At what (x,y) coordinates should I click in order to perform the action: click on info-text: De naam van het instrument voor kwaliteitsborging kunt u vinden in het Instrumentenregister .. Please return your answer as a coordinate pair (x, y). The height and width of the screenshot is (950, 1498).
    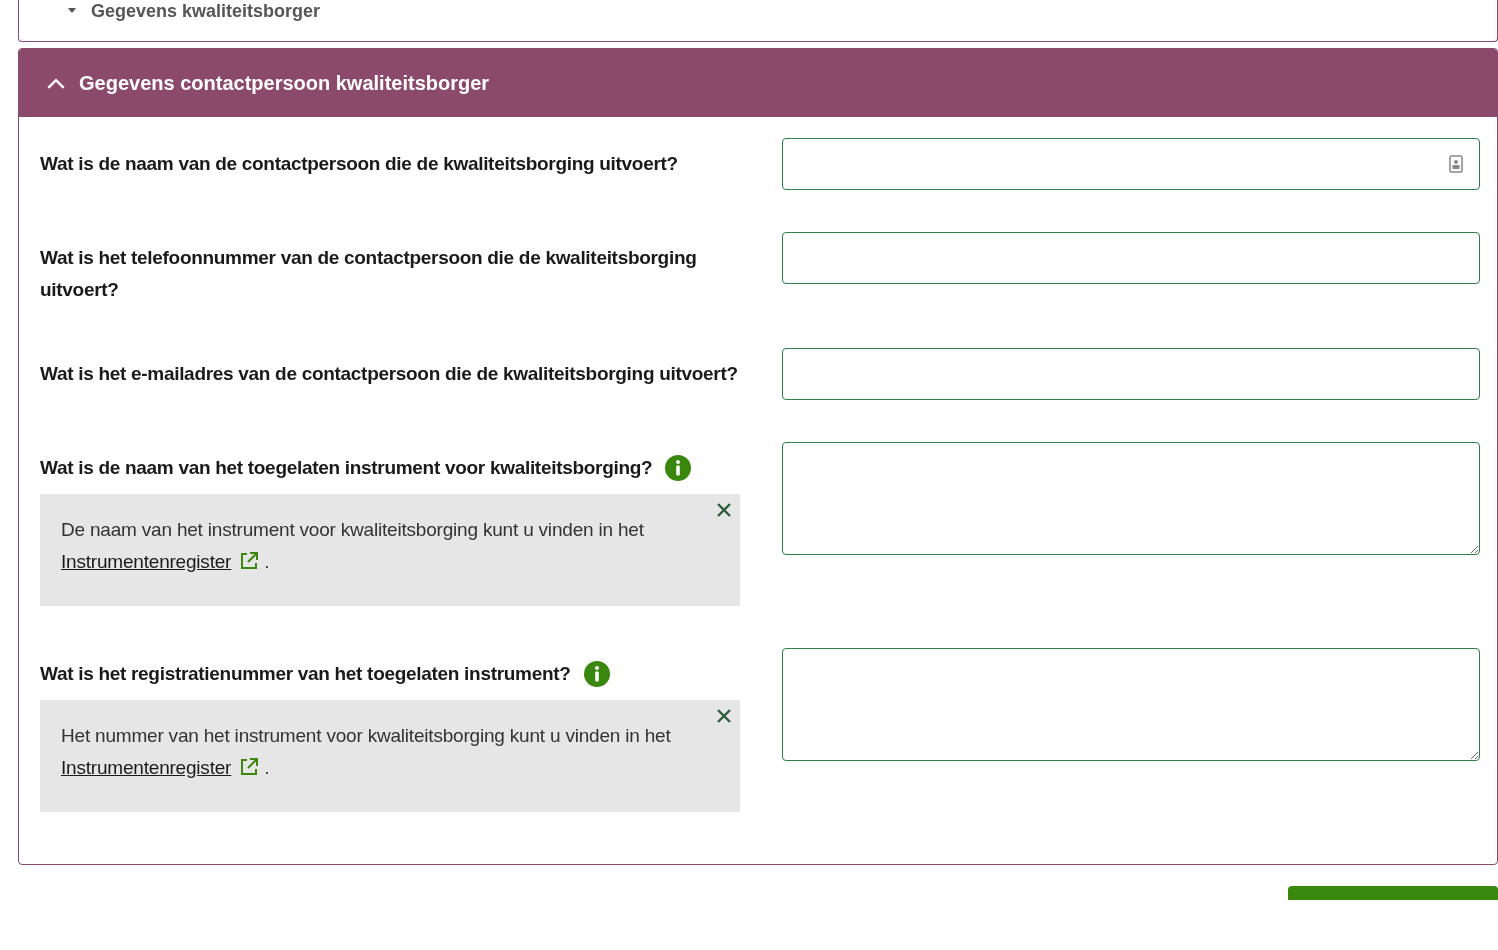
    Looking at the image, I should click on (353, 546).